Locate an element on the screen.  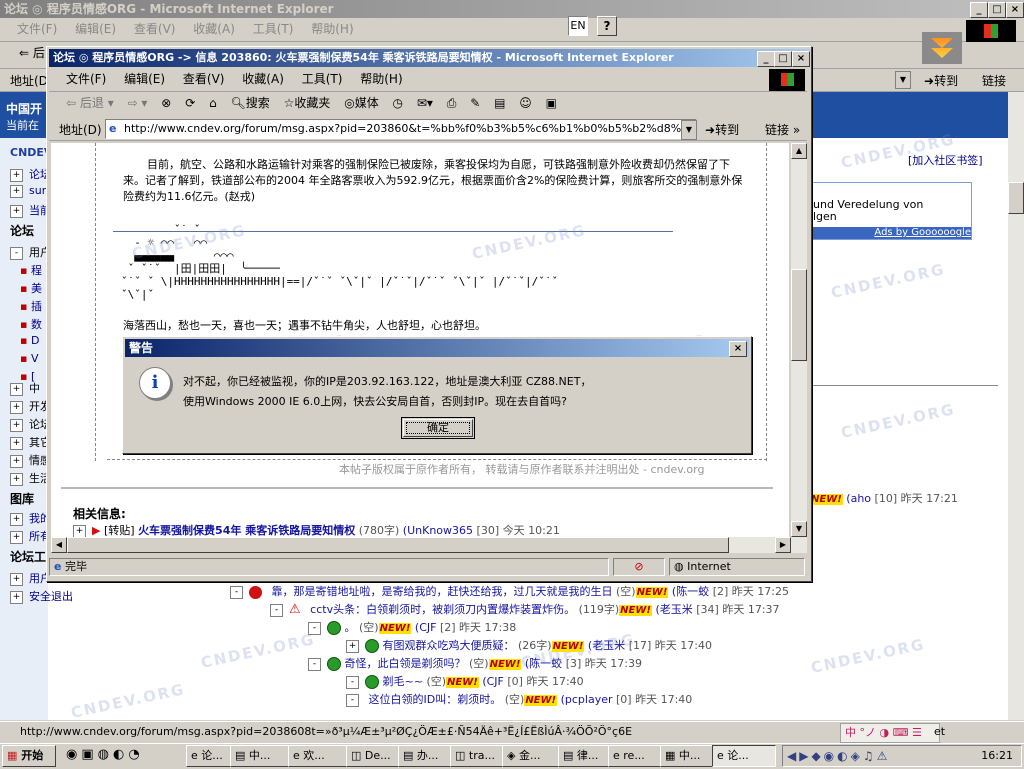
back-menu-help: 帮助(H) is located at coordinates (332, 29).